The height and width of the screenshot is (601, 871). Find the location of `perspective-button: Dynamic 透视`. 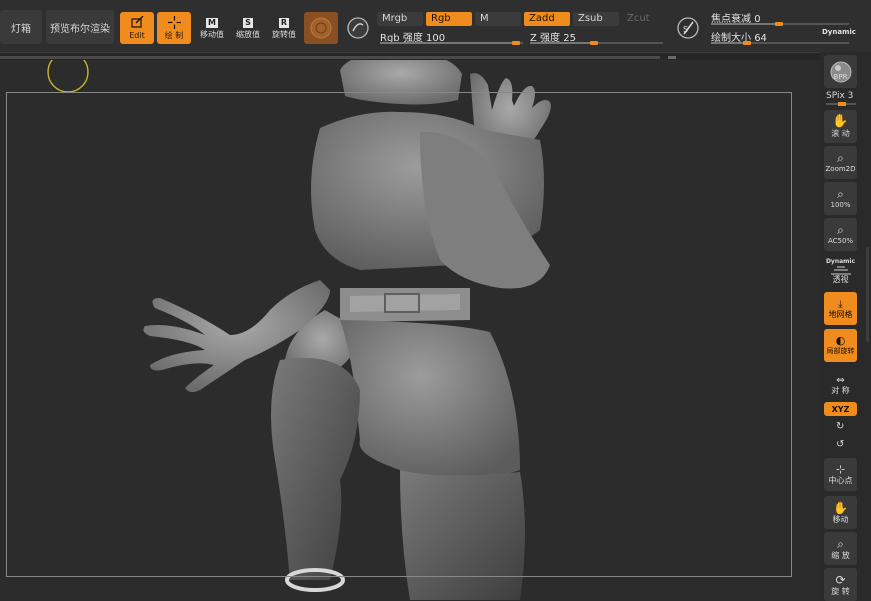

perspective-button: Dynamic 透视 is located at coordinates (840, 270).